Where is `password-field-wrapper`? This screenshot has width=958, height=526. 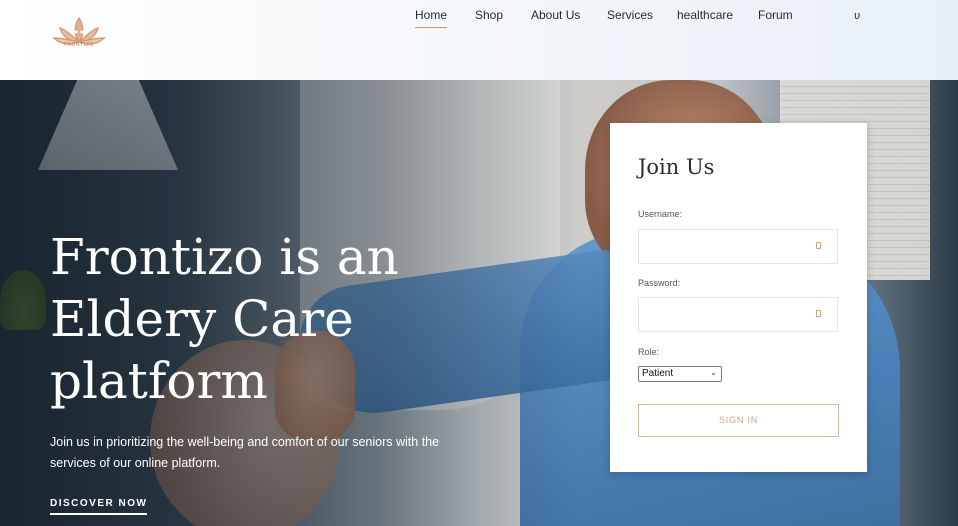 password-field-wrapper is located at coordinates (738, 314).